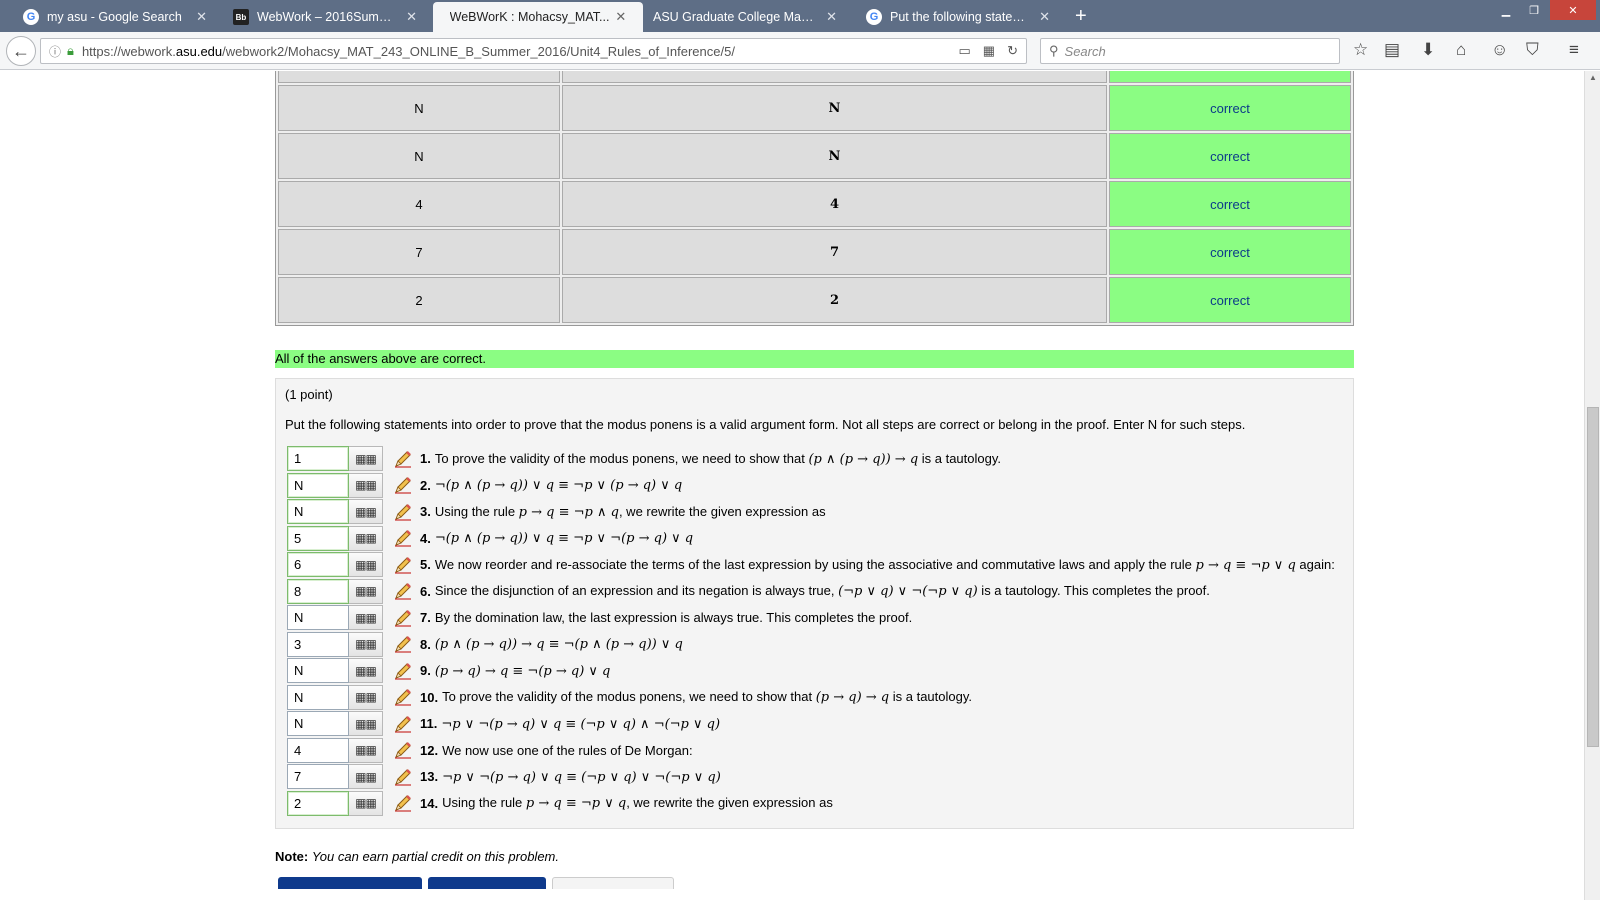 The width and height of the screenshot is (1600, 900). Describe the element at coordinates (1574, 50) in the screenshot. I see `menu-icon: ≡` at that location.